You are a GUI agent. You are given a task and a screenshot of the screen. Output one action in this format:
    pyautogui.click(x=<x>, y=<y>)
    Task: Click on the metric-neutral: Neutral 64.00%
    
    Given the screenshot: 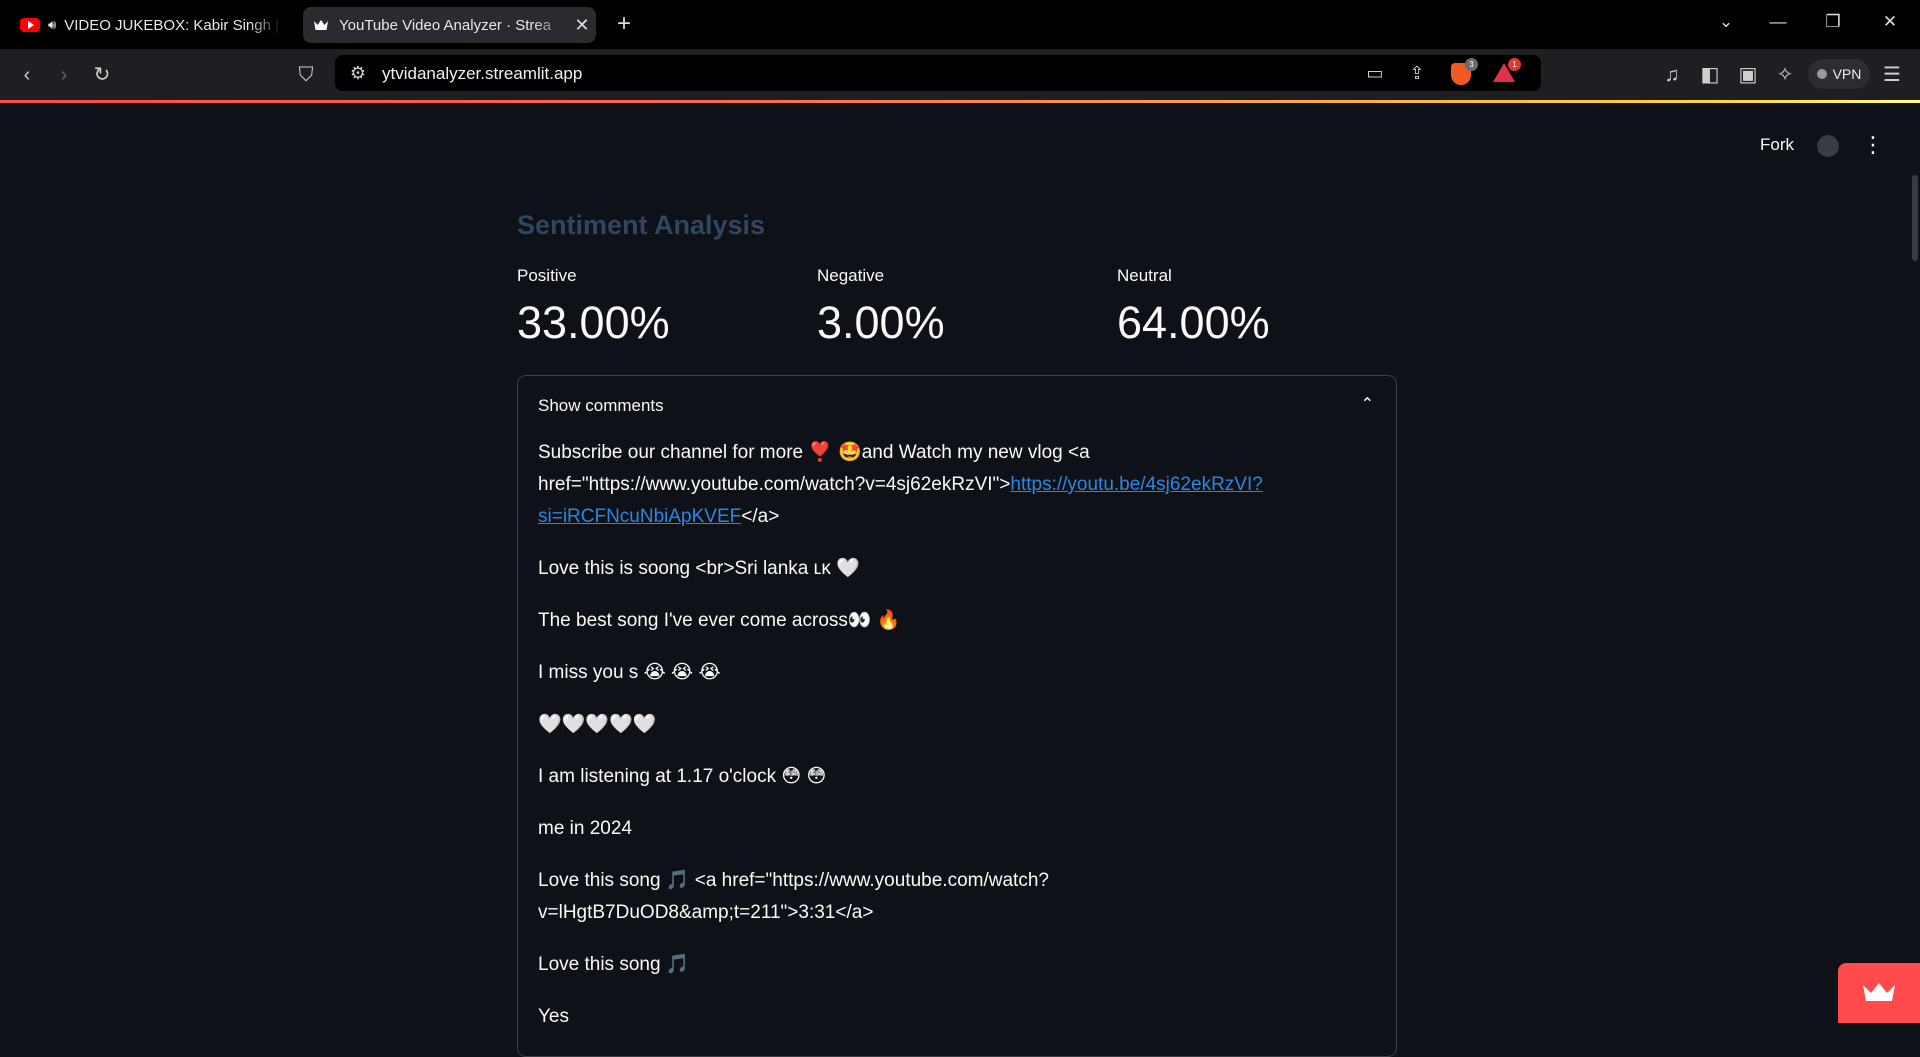 What is the action you would take?
    pyautogui.click(x=1193, y=305)
    